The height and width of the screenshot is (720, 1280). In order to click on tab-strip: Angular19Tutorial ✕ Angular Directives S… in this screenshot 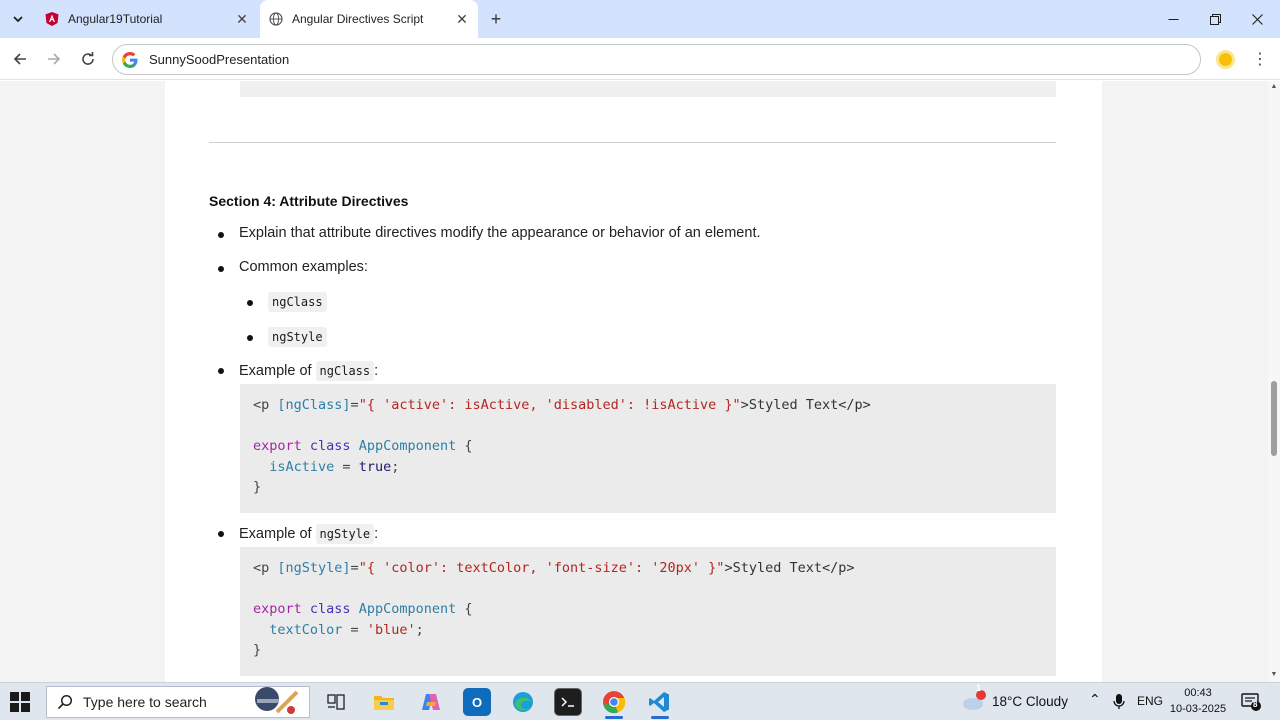, I will do `click(640, 19)`.